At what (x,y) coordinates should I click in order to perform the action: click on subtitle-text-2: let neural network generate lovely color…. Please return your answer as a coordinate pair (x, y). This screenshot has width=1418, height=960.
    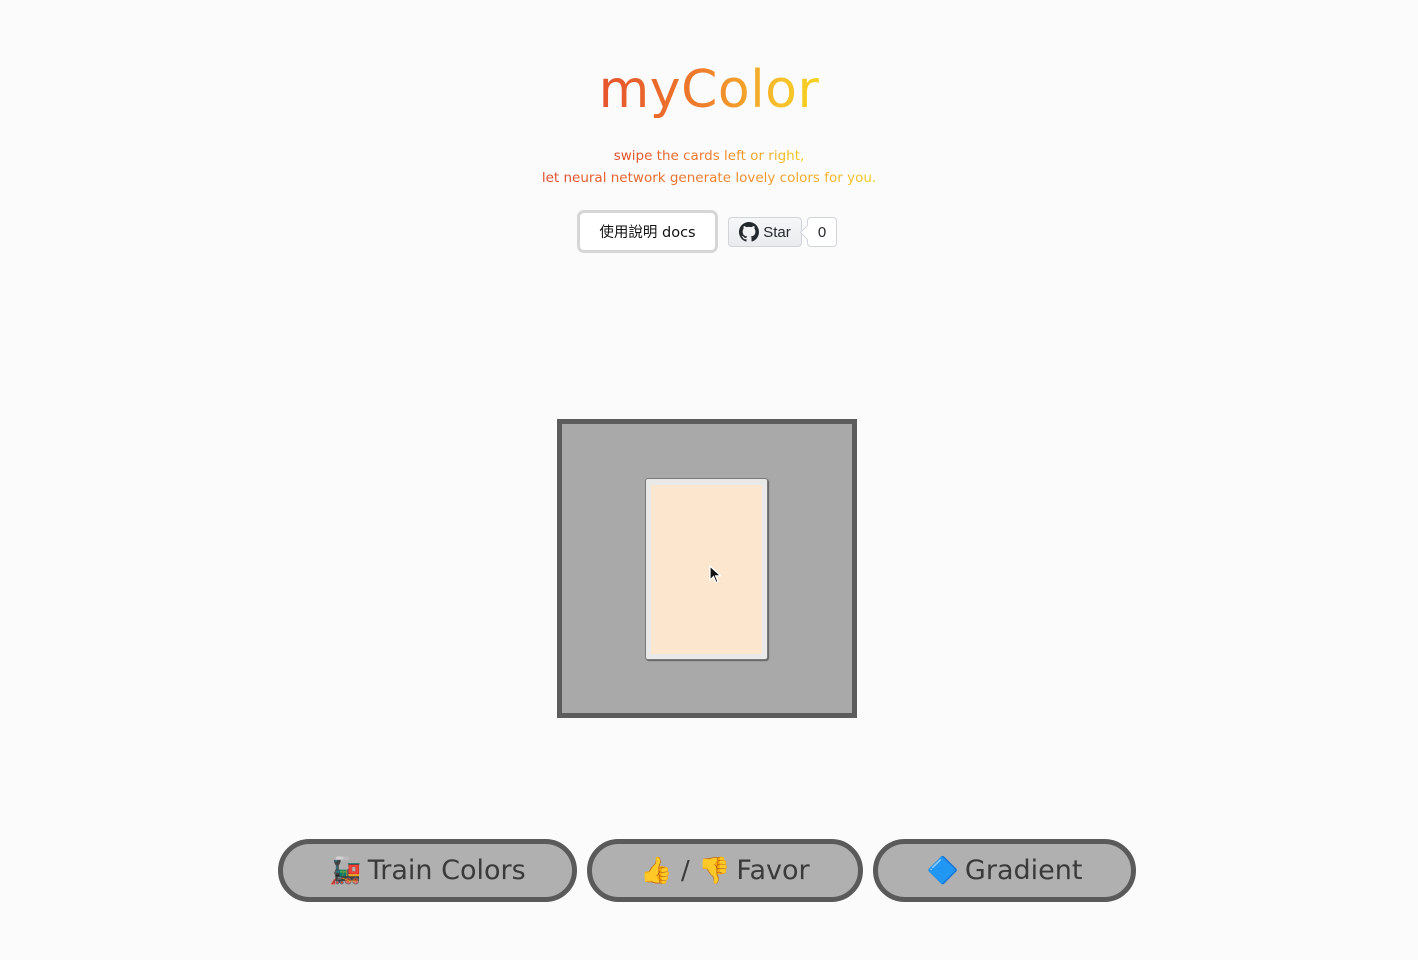
    Looking at the image, I should click on (709, 178).